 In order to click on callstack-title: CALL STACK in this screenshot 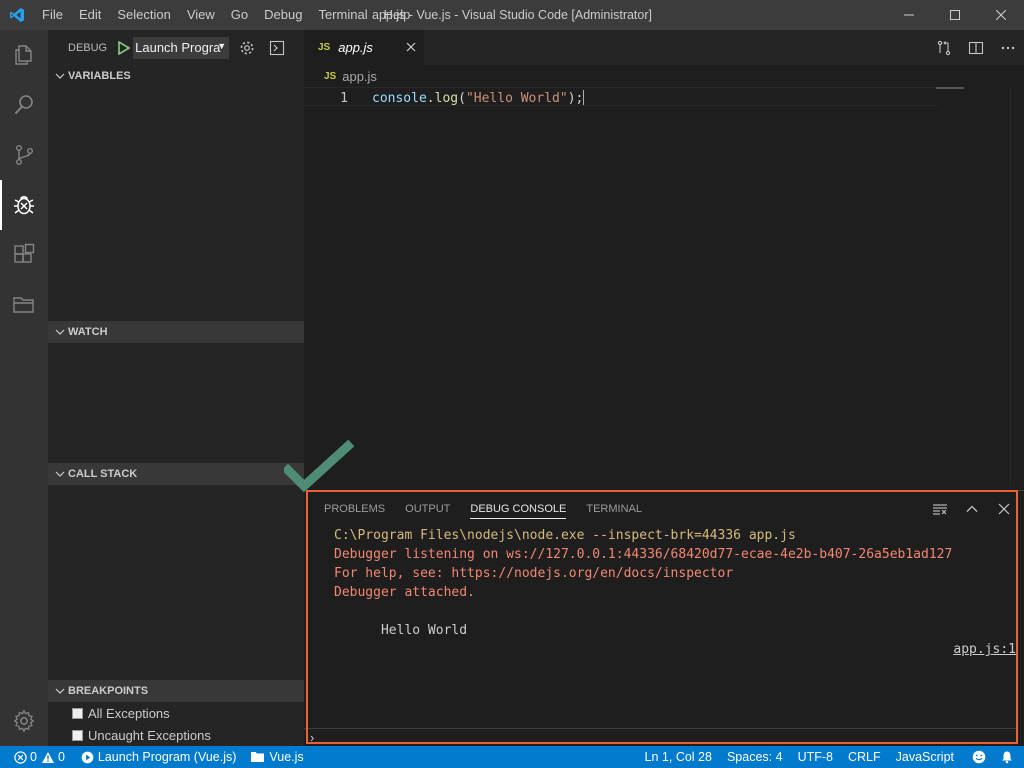, I will do `click(103, 474)`.